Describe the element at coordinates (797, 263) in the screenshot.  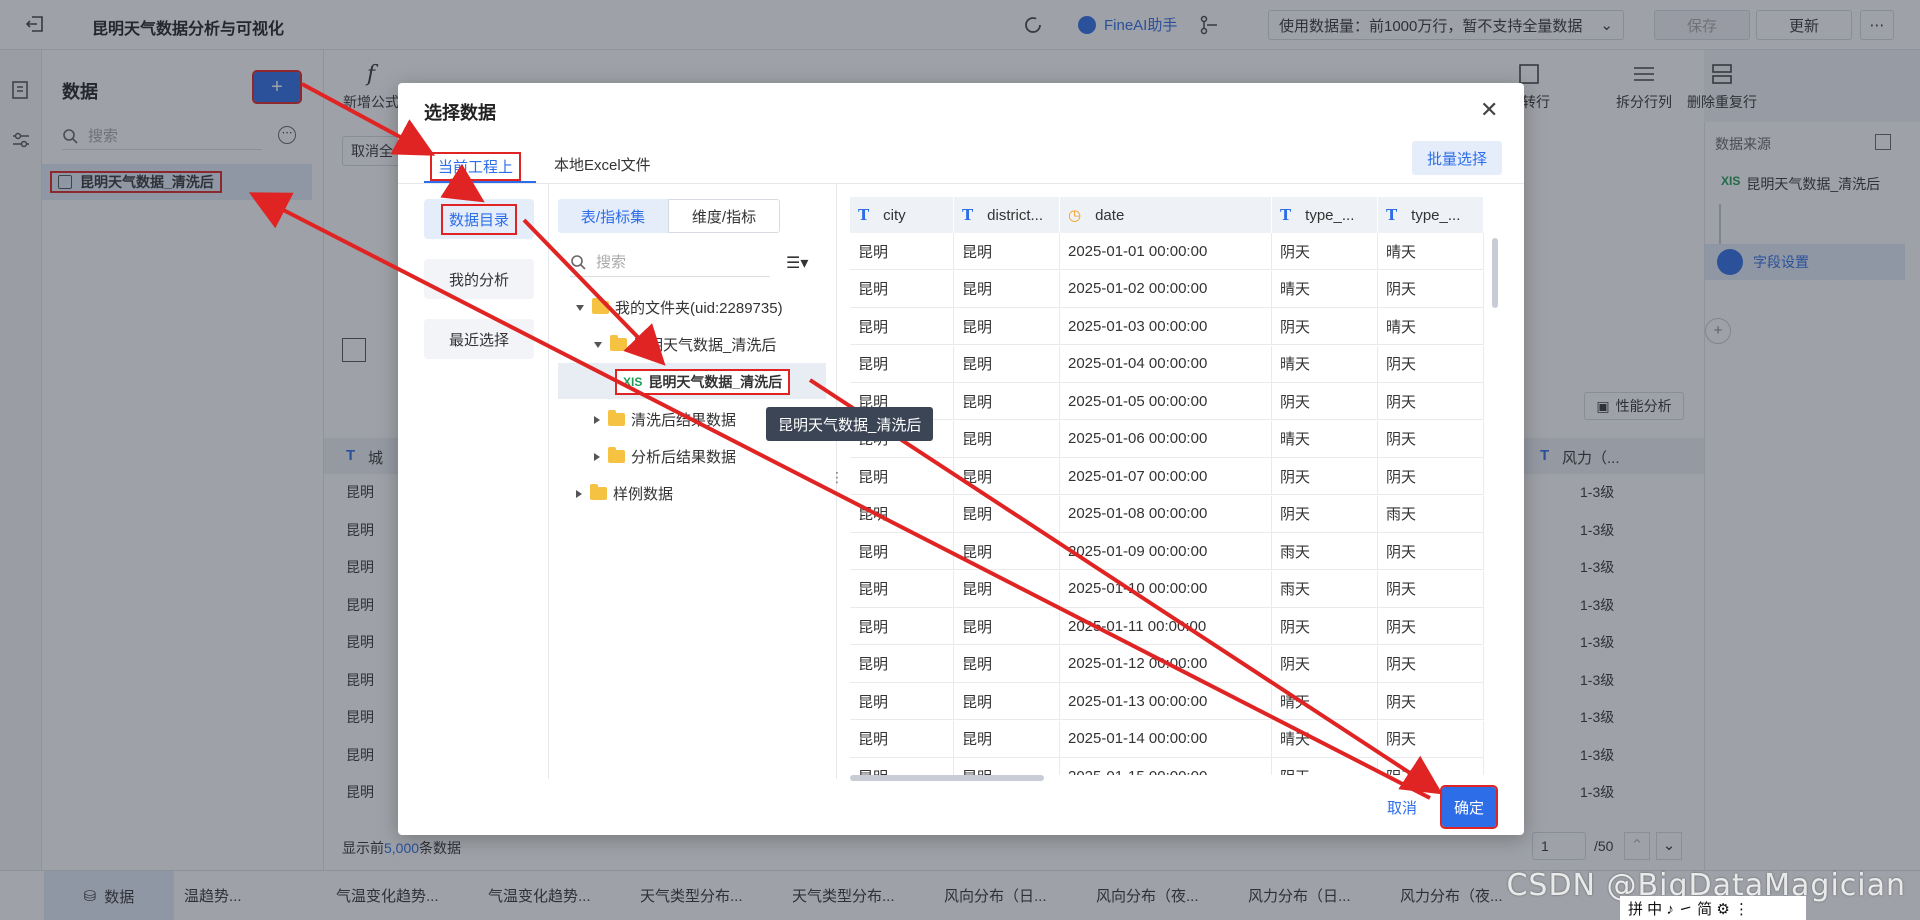
I see `filter-icon: ☰▾` at that location.